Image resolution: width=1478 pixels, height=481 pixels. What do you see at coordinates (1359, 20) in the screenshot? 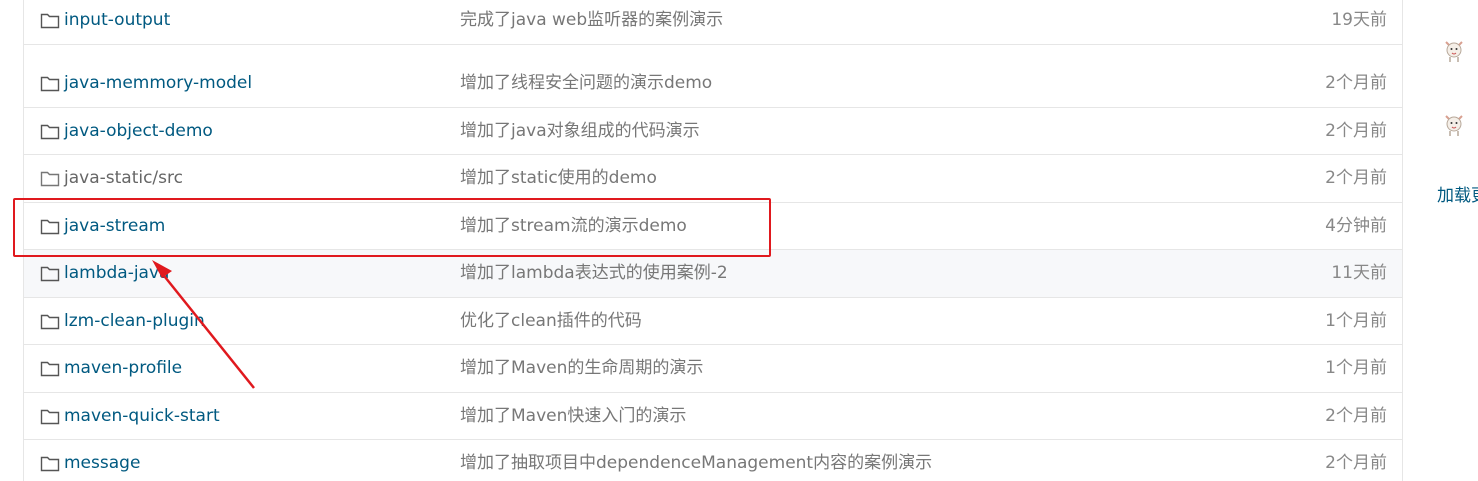
I see `commit-time: 19天前` at bounding box center [1359, 20].